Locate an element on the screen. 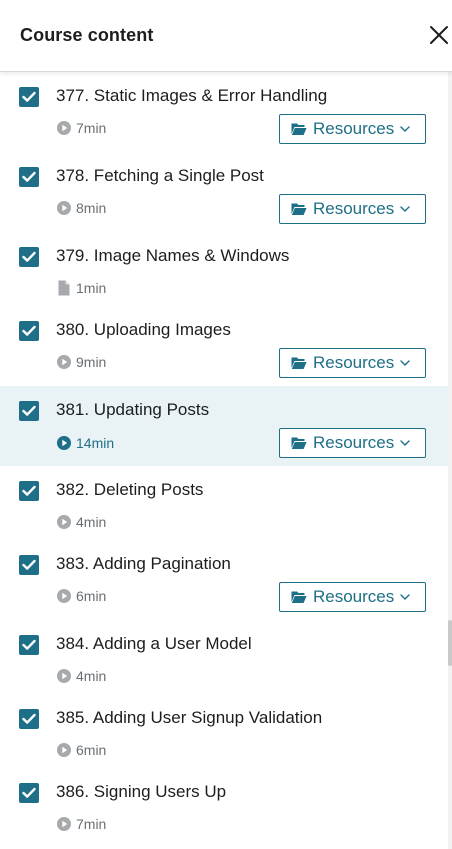  duration-text: 1min is located at coordinates (91, 288).